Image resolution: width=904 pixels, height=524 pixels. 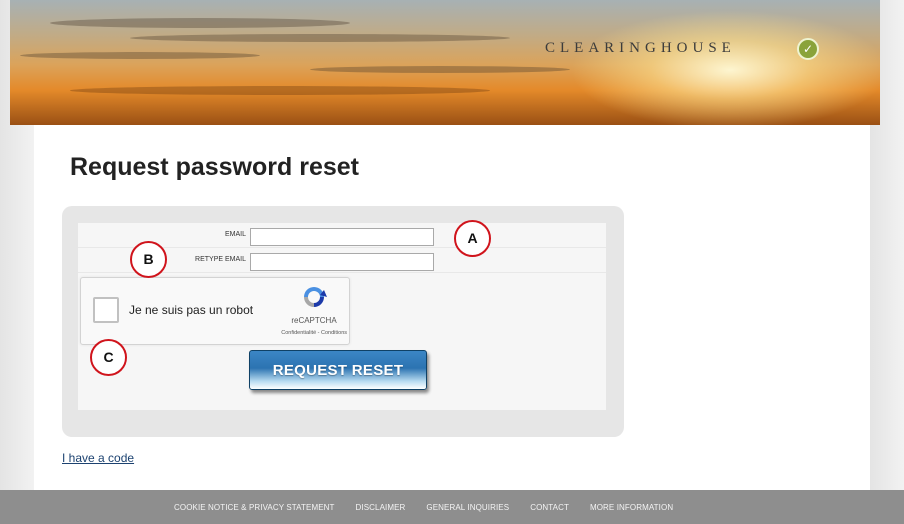 I want to click on annotation-marker-a: A, so click(x=472, y=238).